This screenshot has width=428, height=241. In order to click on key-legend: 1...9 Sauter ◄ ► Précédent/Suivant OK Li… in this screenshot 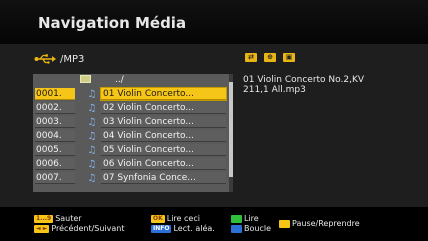, I will do `click(214, 224)`.